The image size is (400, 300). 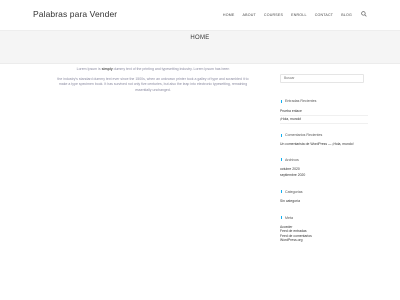 What do you see at coordinates (324, 120) in the screenshot?
I see `recent-post-item: ¡Hola, mundo!` at bounding box center [324, 120].